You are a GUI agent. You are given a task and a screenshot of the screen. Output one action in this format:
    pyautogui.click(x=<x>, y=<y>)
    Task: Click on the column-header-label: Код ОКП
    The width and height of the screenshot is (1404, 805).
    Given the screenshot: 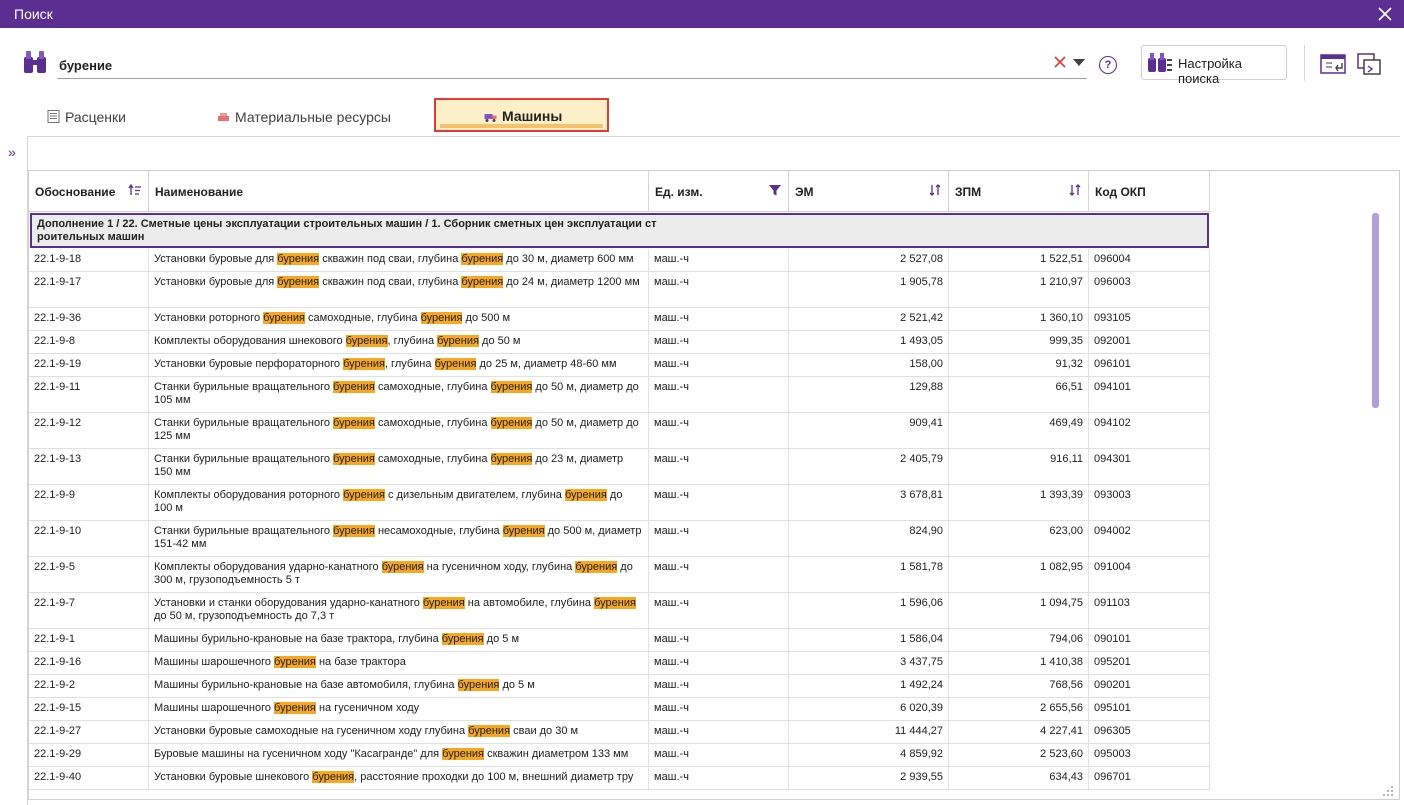 What is the action you would take?
    pyautogui.click(x=1120, y=192)
    